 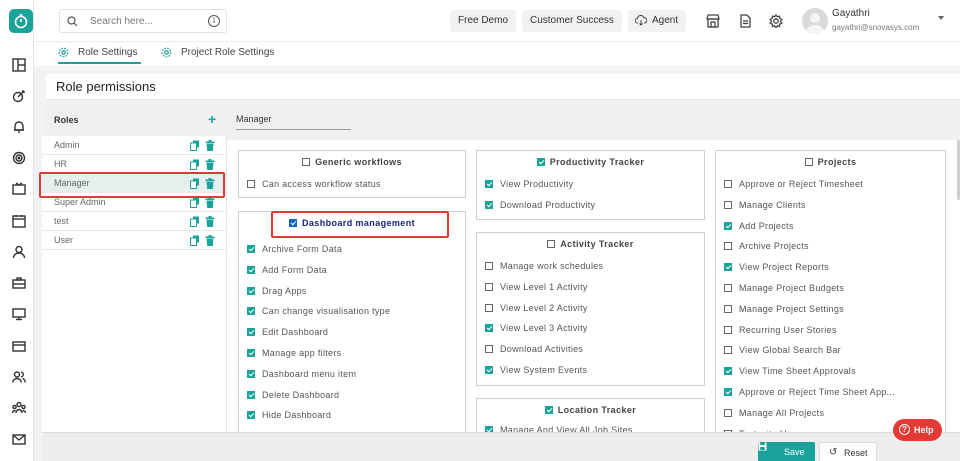 What do you see at coordinates (559, 428) in the screenshot?
I see `permission-item: Manage And View All Job Sites` at bounding box center [559, 428].